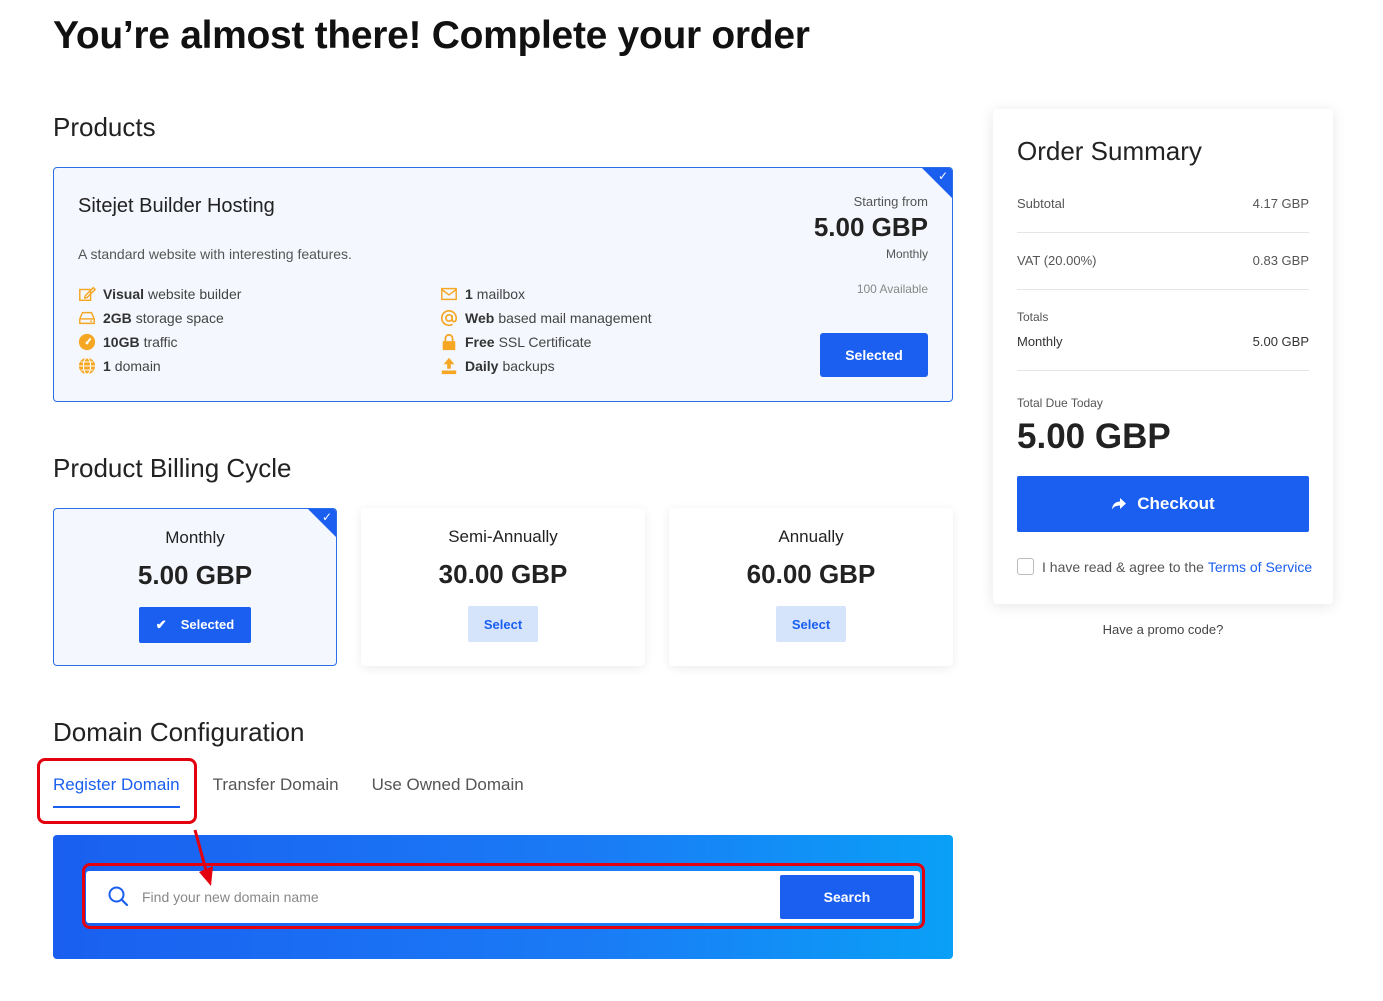 The height and width of the screenshot is (1001, 1383). Describe the element at coordinates (546, 294) in the screenshot. I see `feature-item: 1 mailbox` at that location.